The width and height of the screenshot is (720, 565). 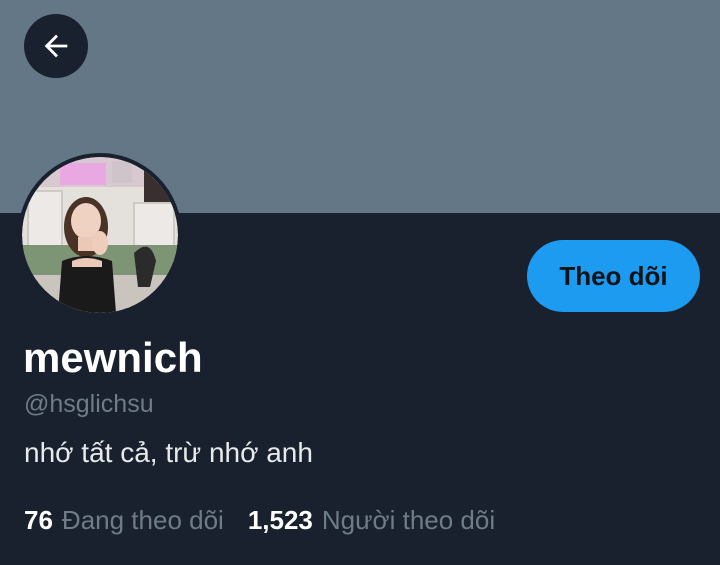 I want to click on back-button, so click(x=56, y=46).